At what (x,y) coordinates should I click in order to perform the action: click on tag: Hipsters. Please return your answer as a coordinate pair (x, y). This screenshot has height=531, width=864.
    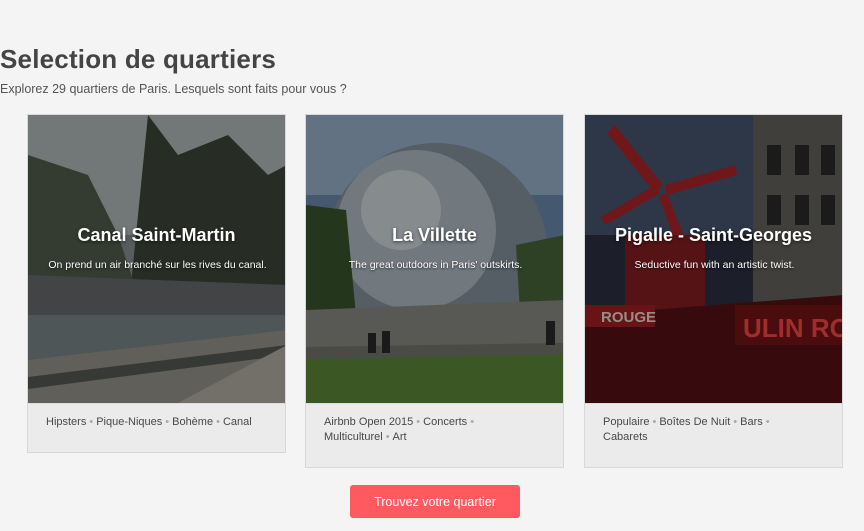
    Looking at the image, I should click on (66, 422).